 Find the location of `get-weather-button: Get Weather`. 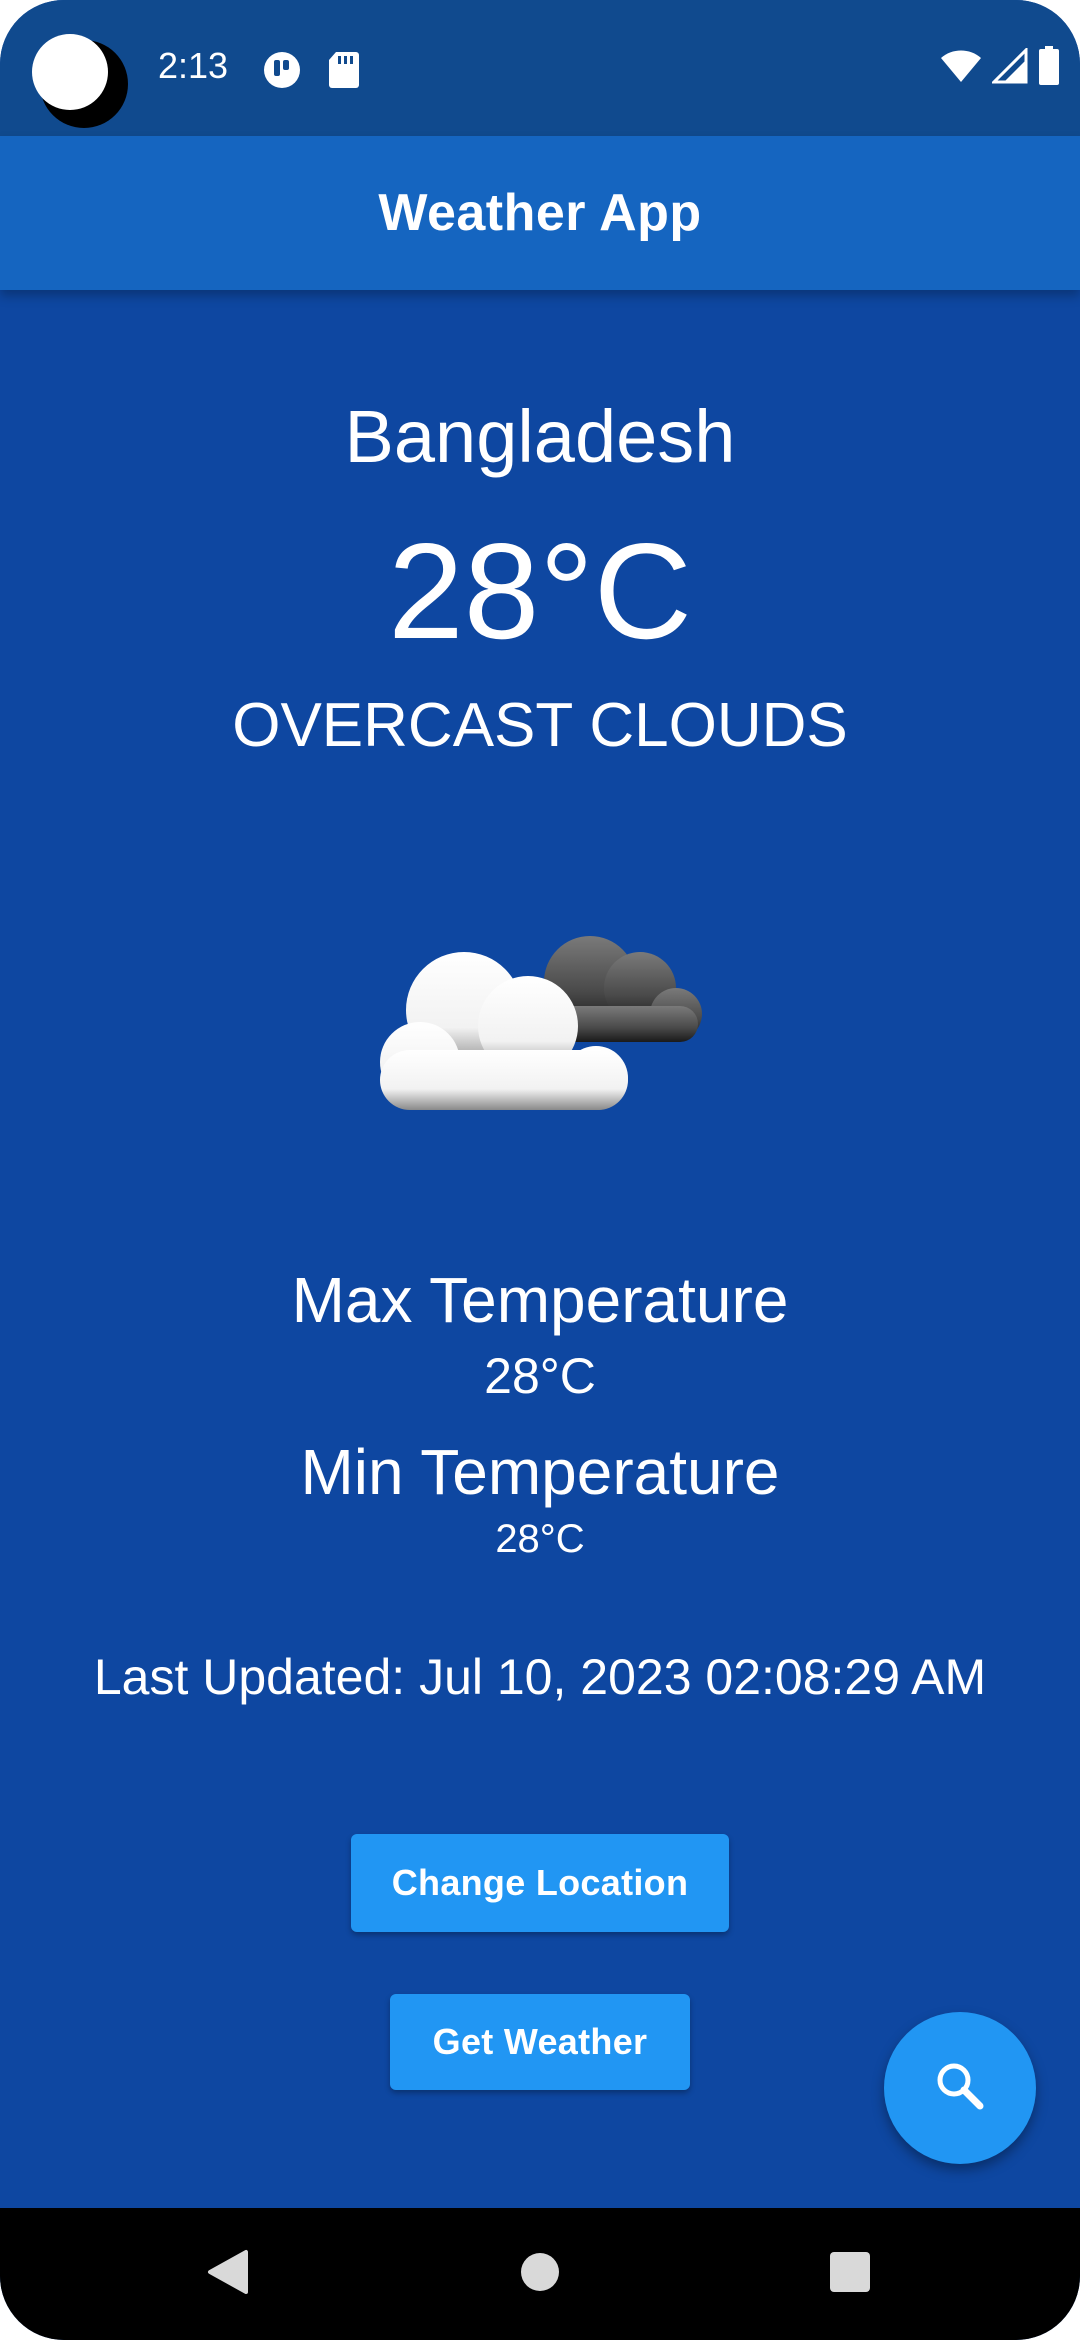

get-weather-button: Get Weather is located at coordinates (540, 2042).